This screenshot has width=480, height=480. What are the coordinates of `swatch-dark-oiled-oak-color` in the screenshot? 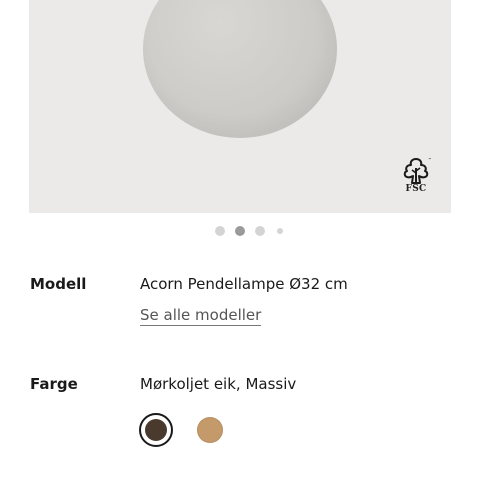 It's located at (156, 430).